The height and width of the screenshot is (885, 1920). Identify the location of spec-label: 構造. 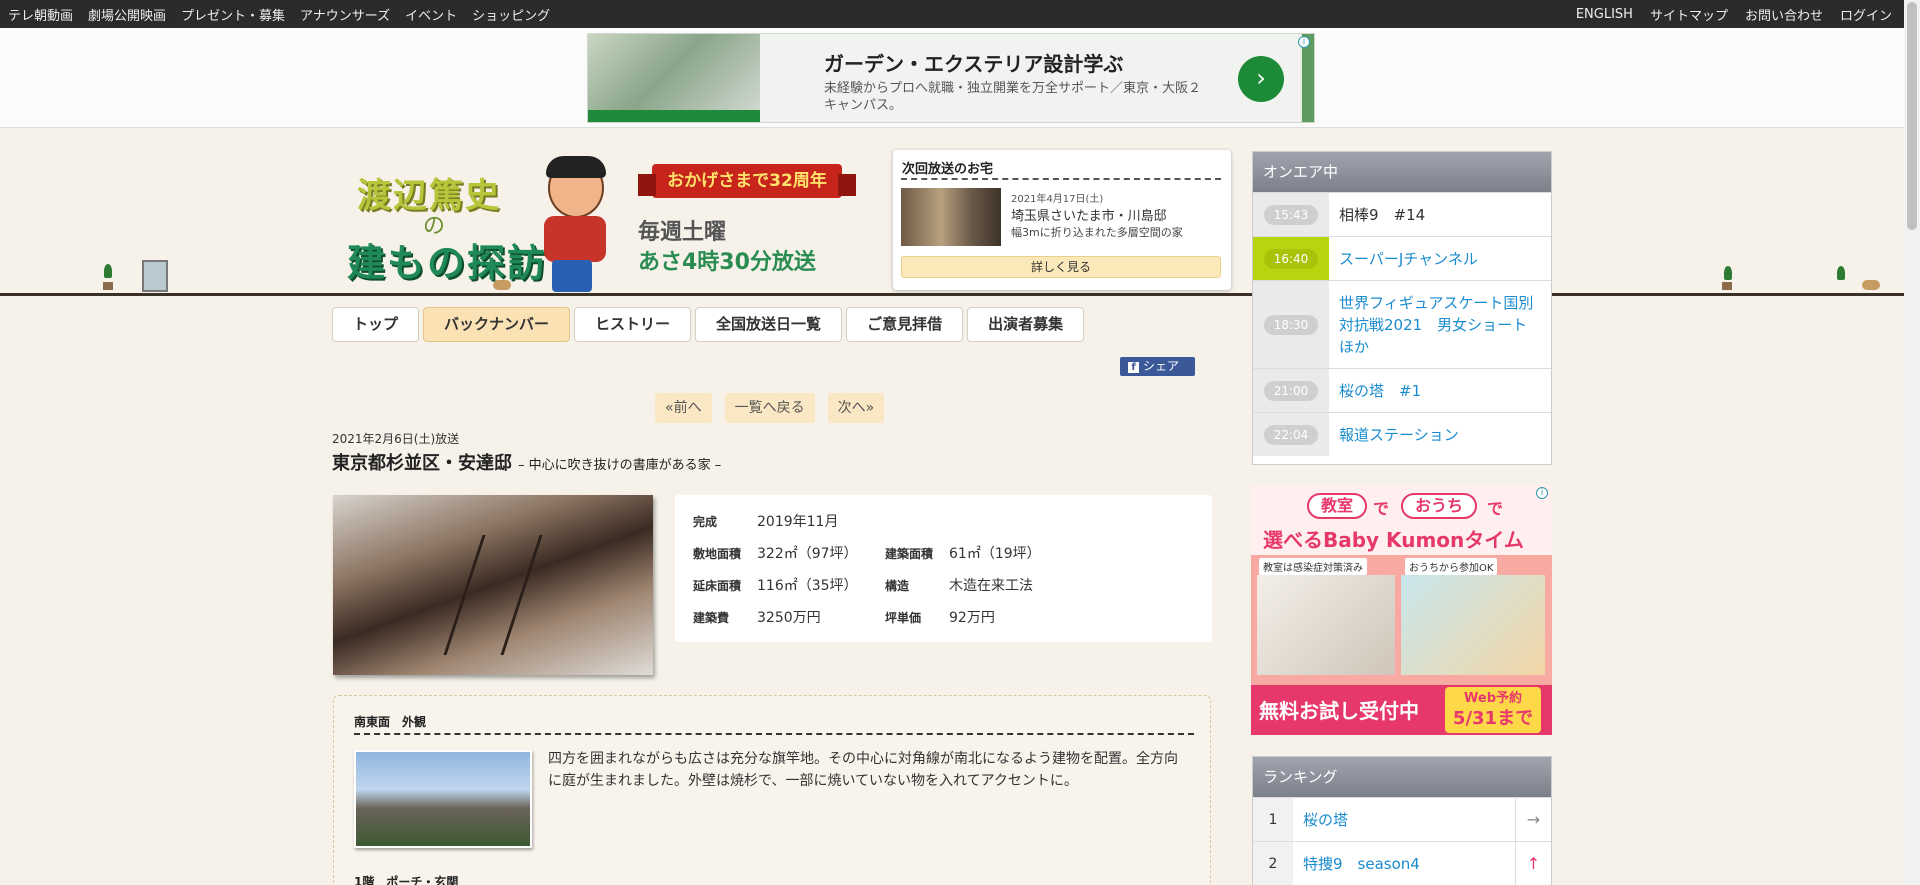
(897, 586).